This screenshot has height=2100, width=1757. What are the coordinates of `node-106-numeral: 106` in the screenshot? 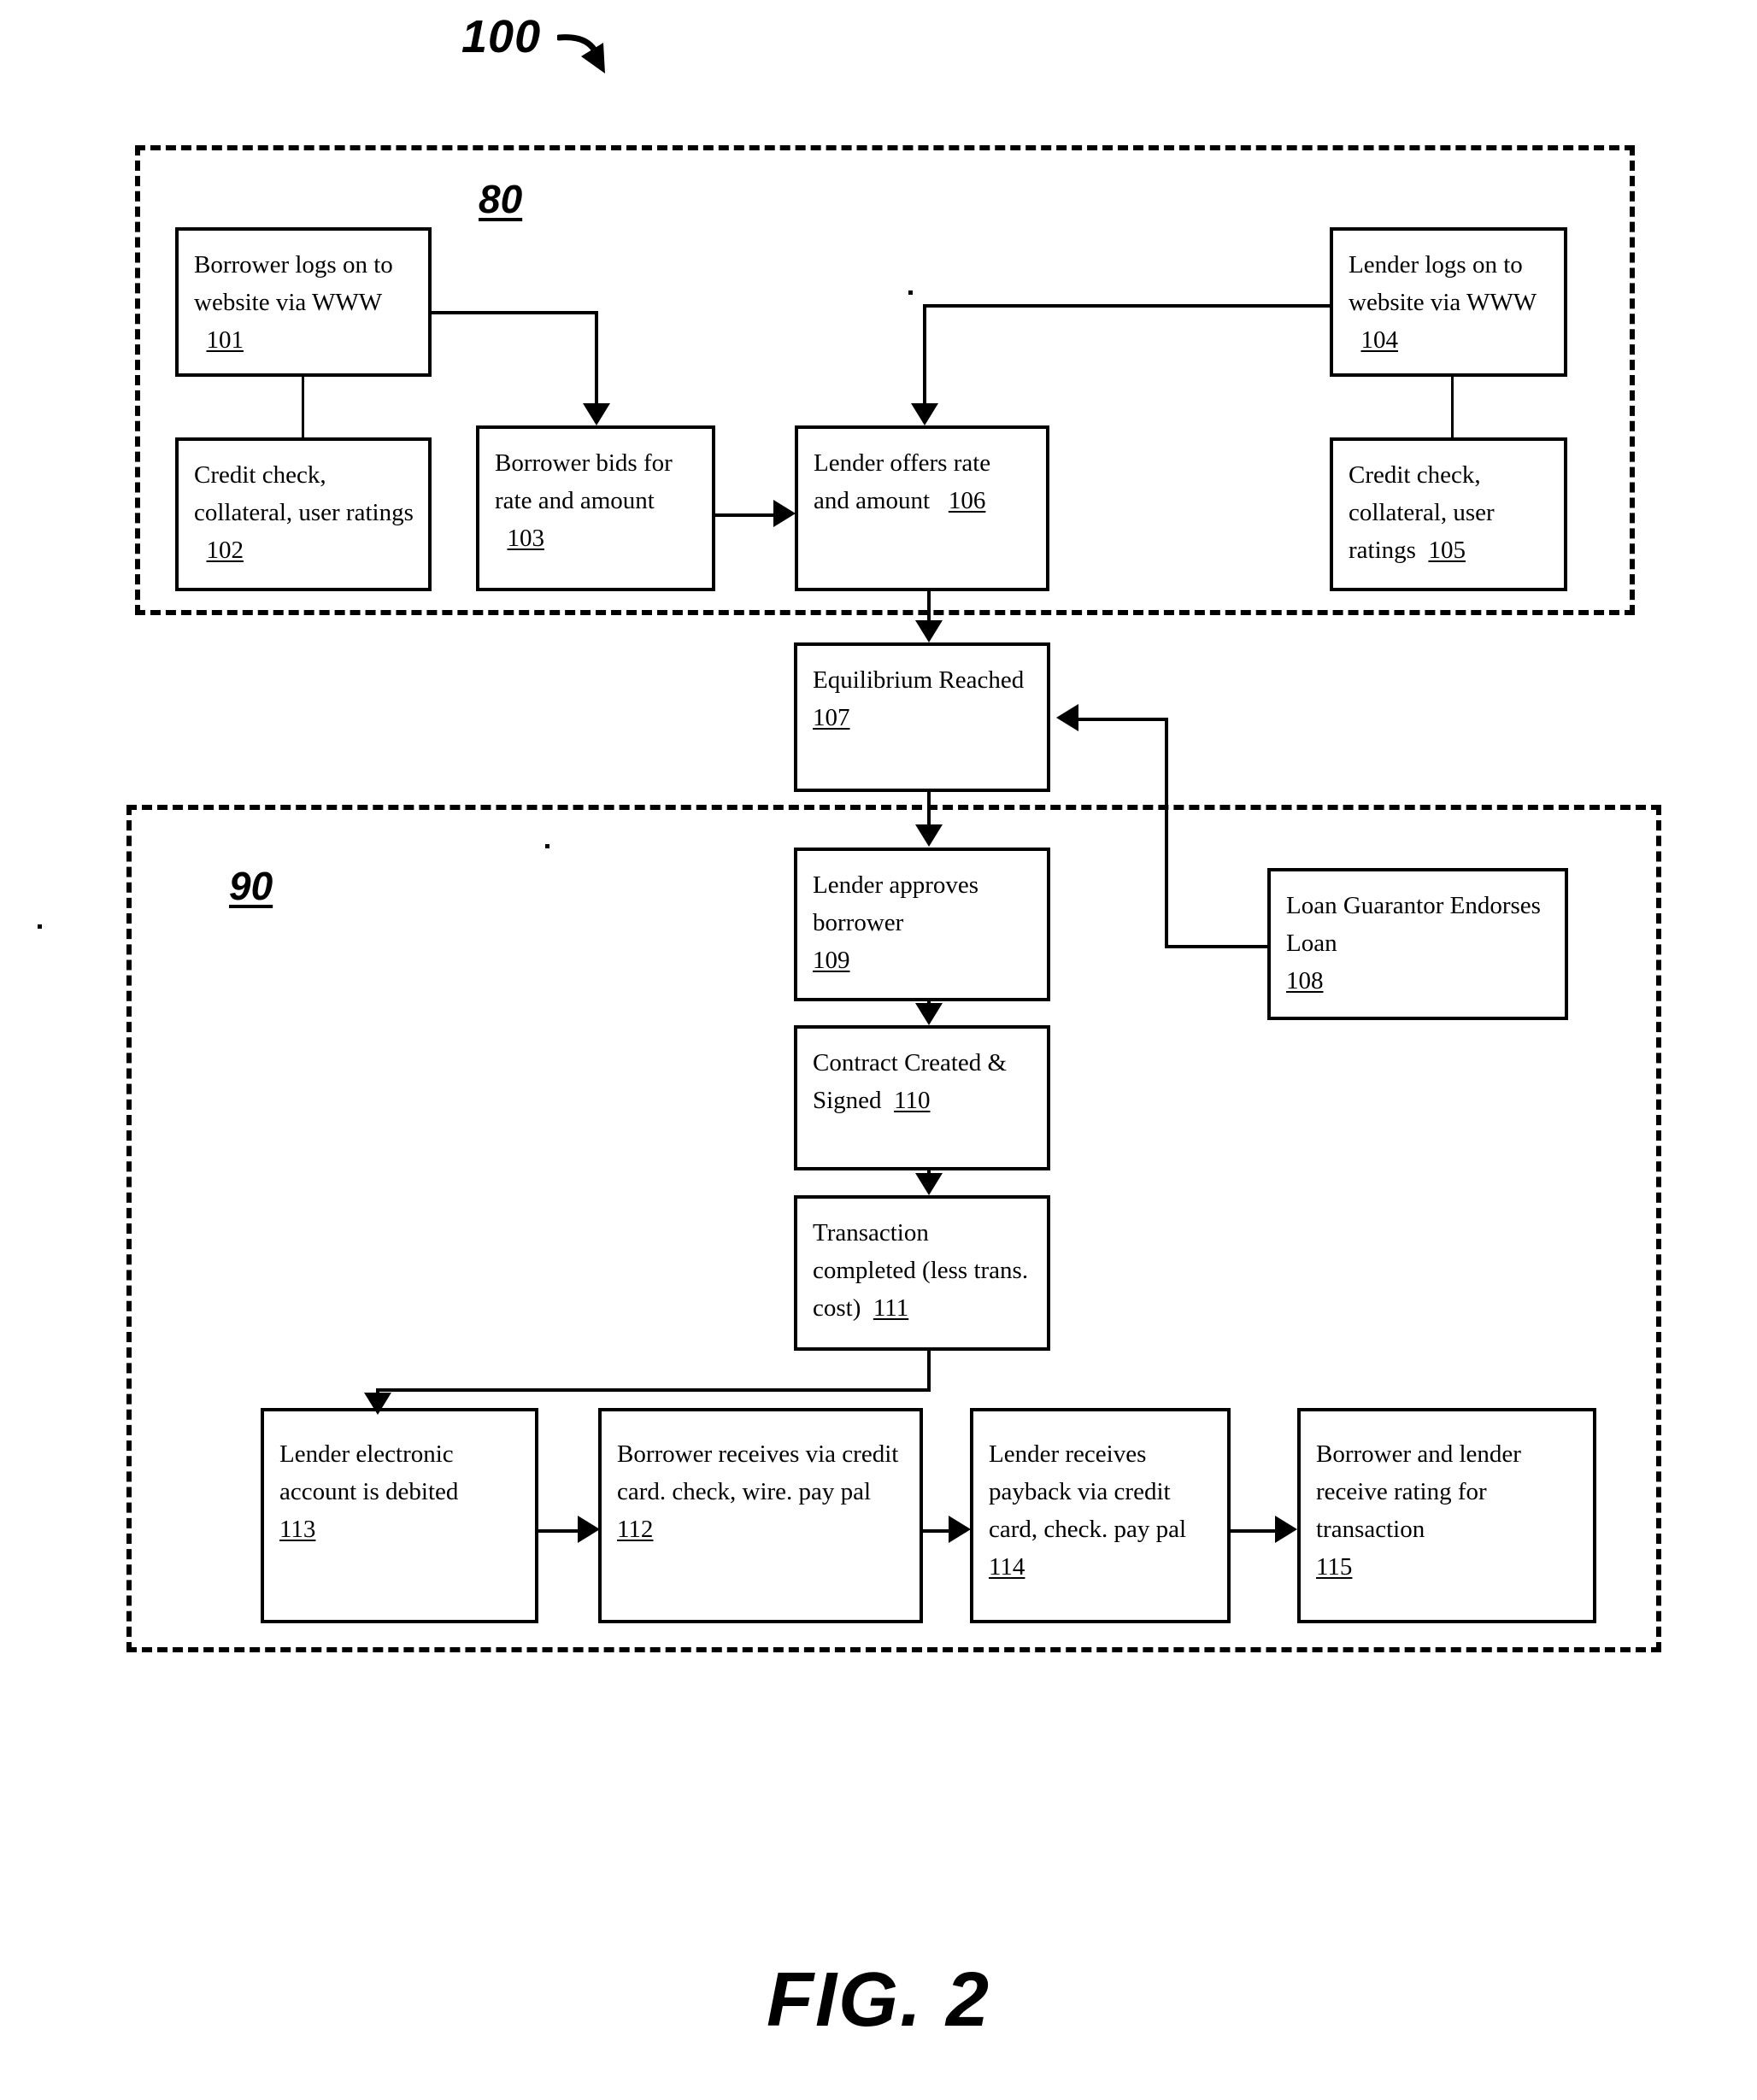 It's located at (967, 501).